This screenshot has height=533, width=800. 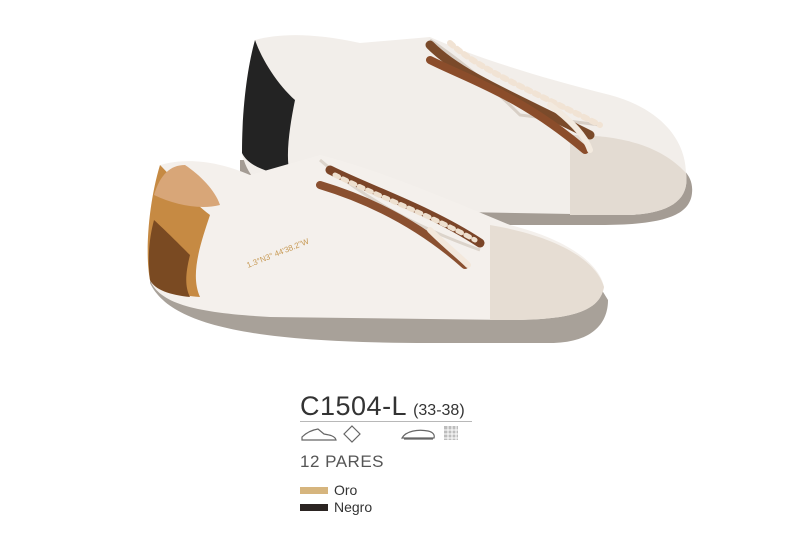 What do you see at coordinates (386, 421) in the screenshot?
I see `divider` at bounding box center [386, 421].